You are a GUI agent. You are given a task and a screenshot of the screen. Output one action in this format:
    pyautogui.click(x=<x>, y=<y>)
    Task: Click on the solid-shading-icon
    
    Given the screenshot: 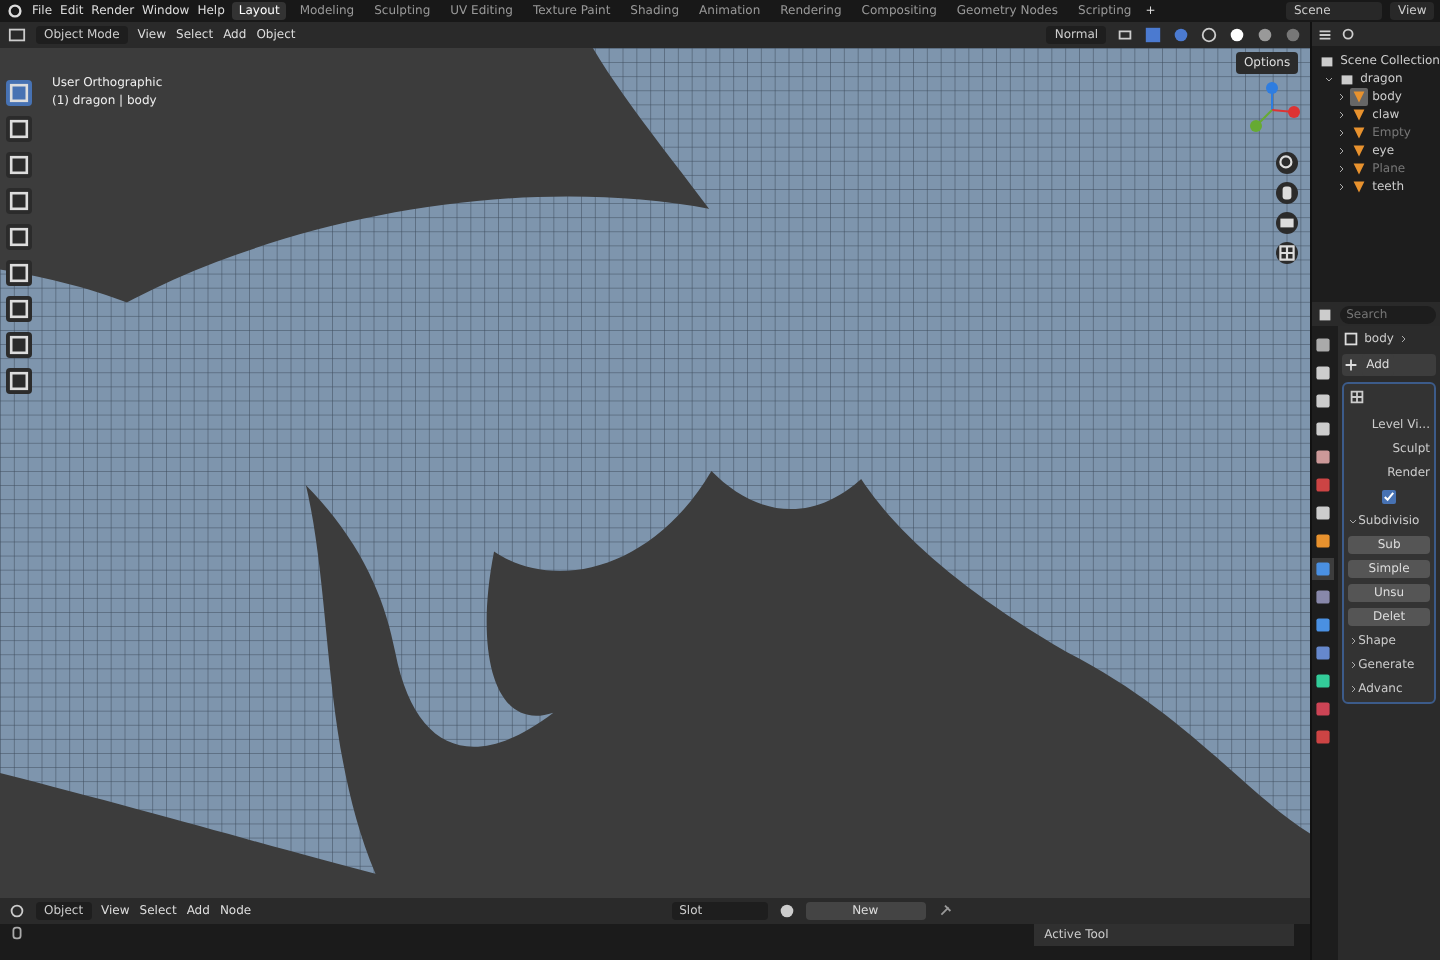 What is the action you would take?
    pyautogui.click(x=1237, y=35)
    